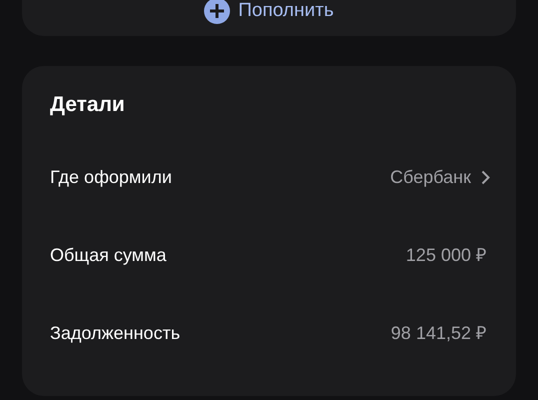 This screenshot has width=538, height=400. Describe the element at coordinates (440, 177) in the screenshot. I see `bank-link: Сбербанк` at that location.